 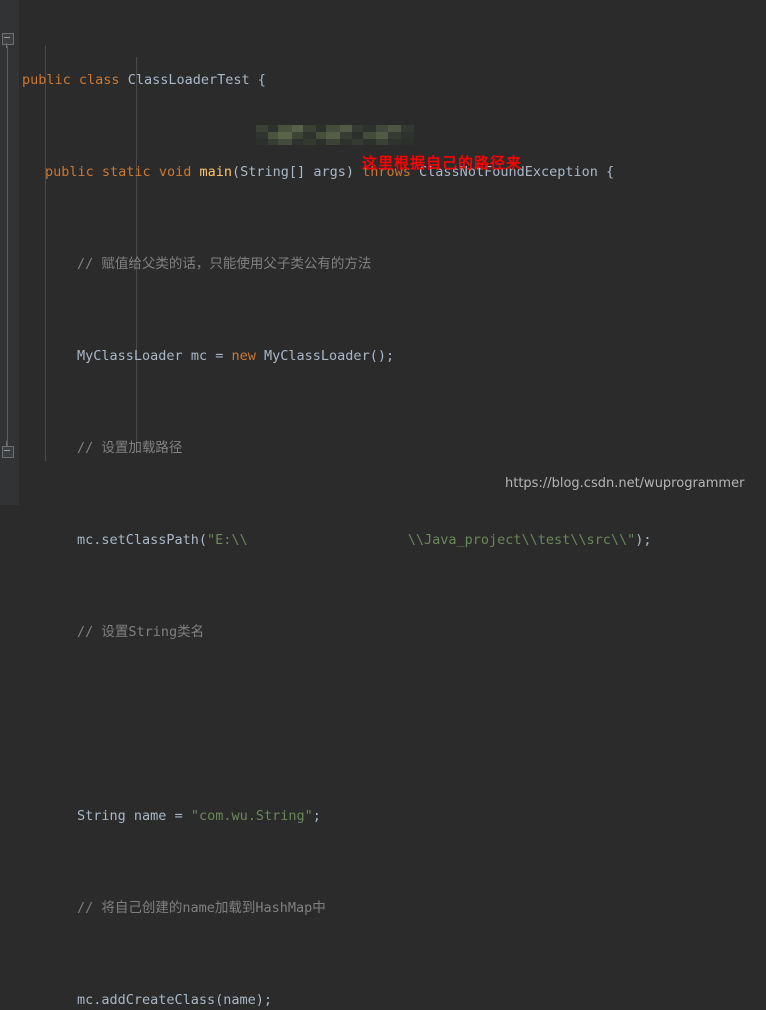 I want to click on code-line-1: public class ClassLoaderTest {, so click(x=383, y=80).